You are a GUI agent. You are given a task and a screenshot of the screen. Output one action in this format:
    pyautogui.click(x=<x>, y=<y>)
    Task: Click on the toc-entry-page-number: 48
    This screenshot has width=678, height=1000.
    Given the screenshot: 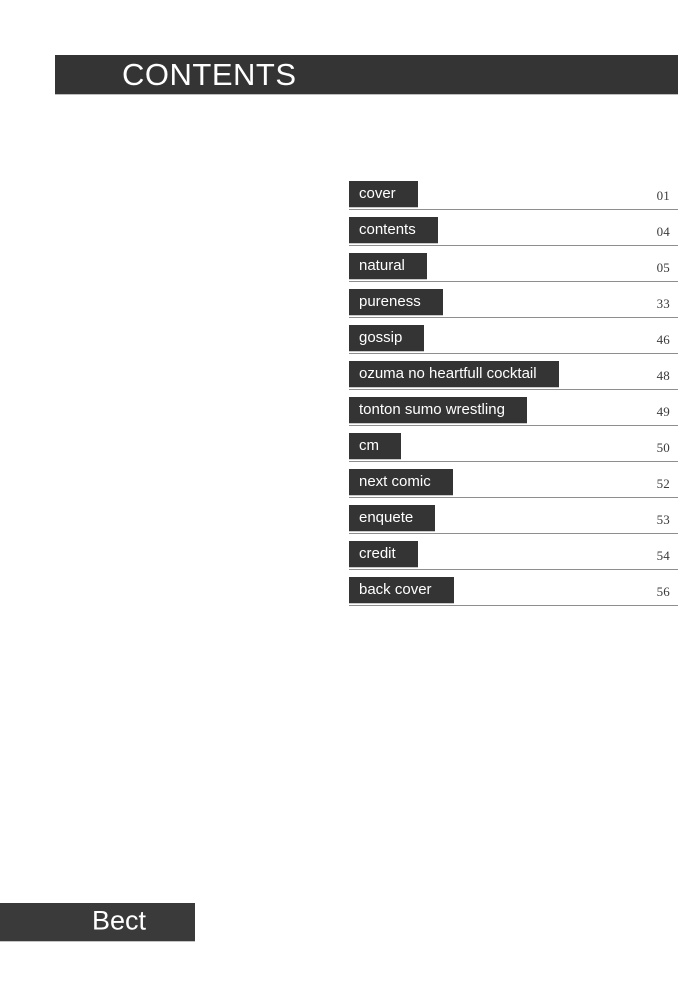 What is the action you would take?
    pyautogui.click(x=663, y=375)
    